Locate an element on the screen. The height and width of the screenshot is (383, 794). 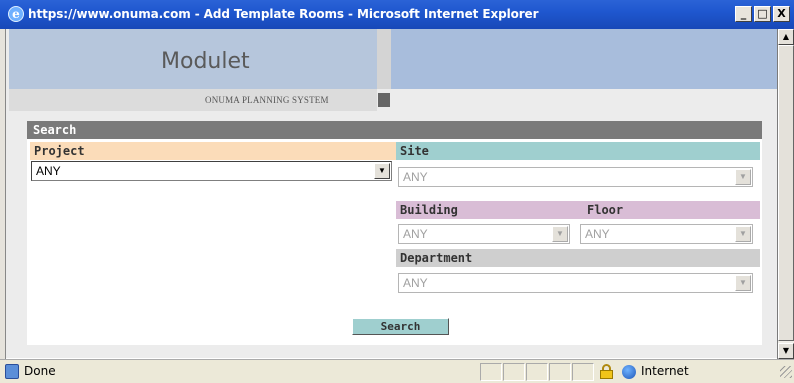
department-label: Department is located at coordinates (578, 258).